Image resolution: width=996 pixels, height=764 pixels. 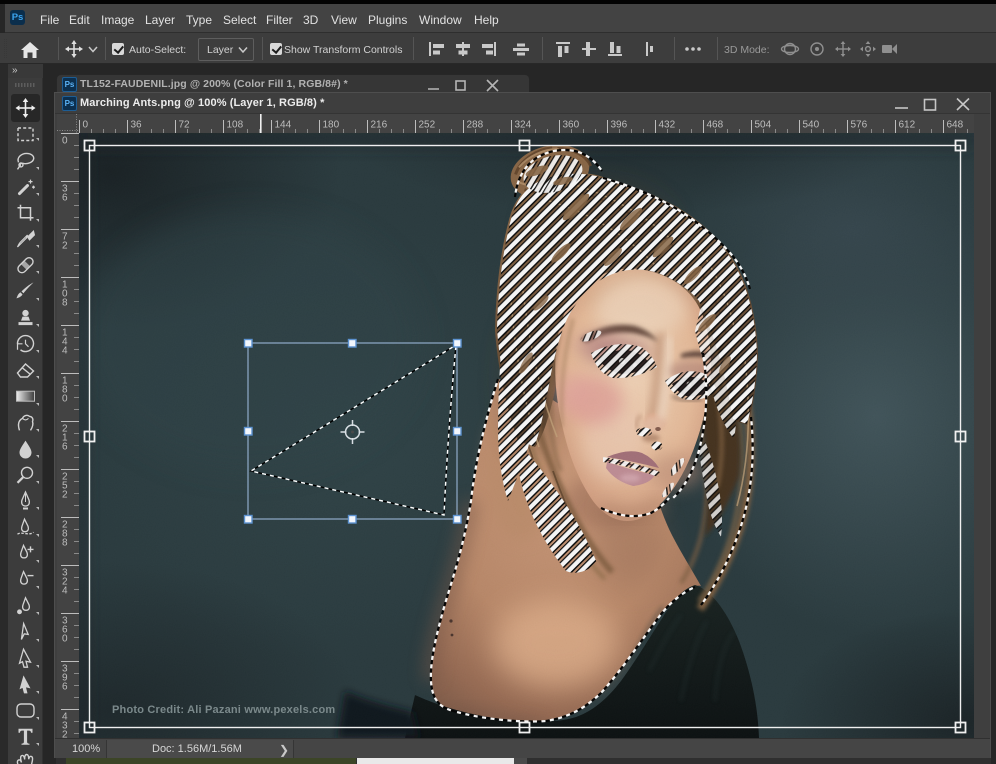 What do you see at coordinates (715, 125) in the screenshot?
I see `svg-text: 468` at bounding box center [715, 125].